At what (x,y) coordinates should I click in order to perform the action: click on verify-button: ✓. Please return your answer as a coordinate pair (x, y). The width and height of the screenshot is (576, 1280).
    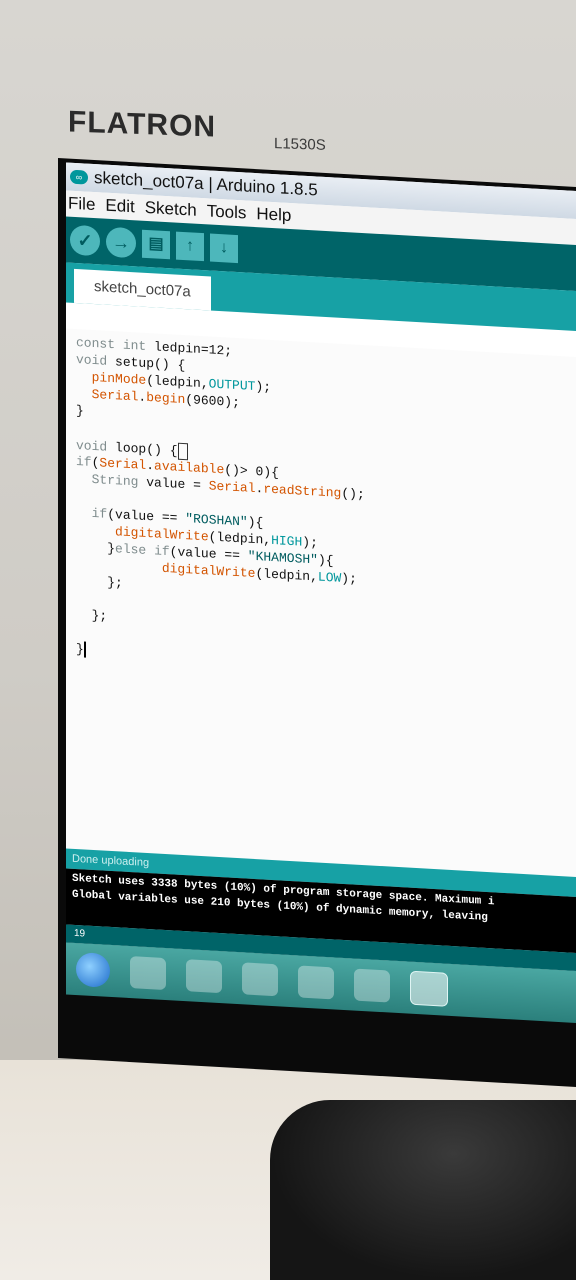
    Looking at the image, I should click on (85, 240).